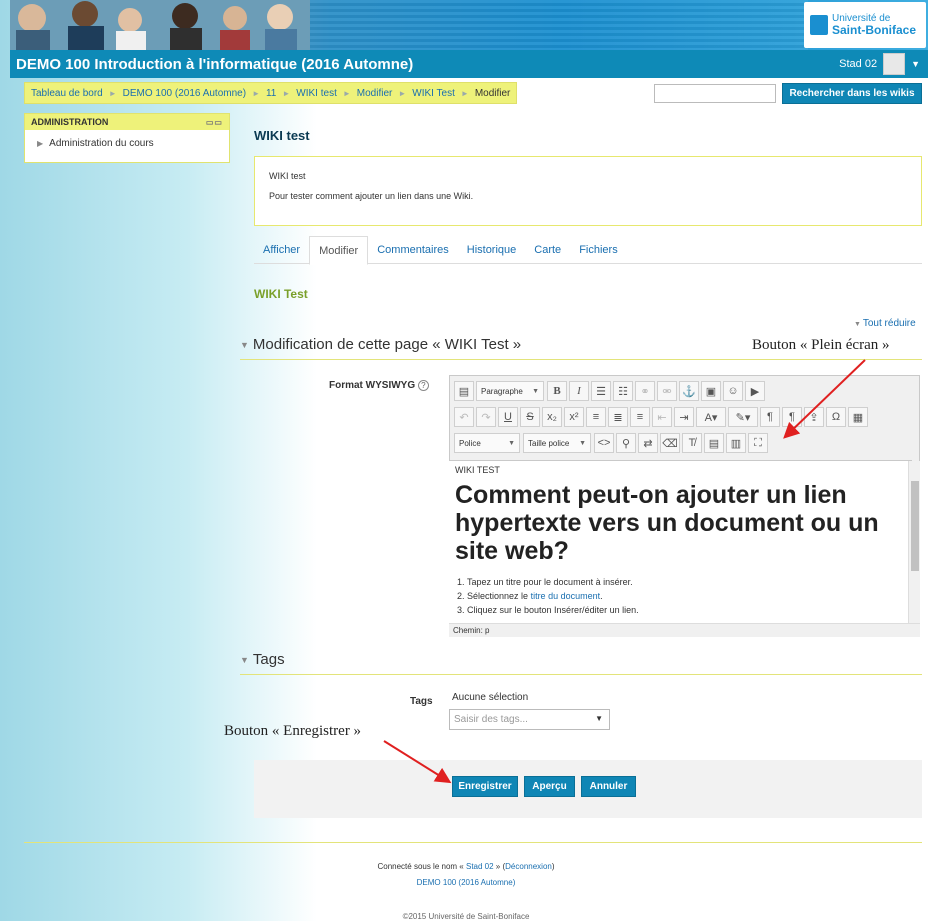 This screenshot has height=921, width=932. I want to click on align-right-icon: ≡, so click(640, 417).